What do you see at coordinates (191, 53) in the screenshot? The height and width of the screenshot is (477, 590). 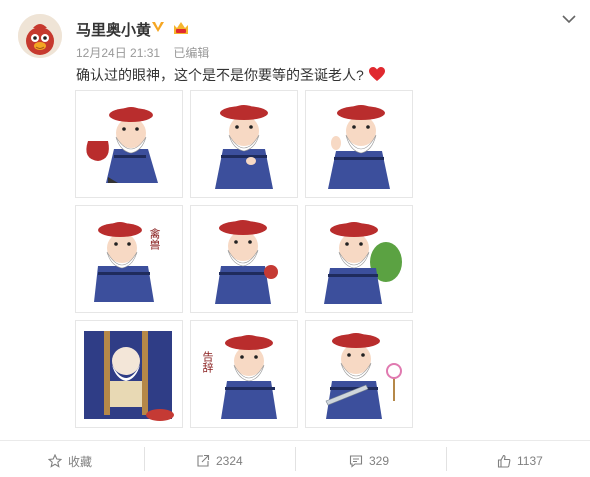 I see `edited-label: 已编辑` at bounding box center [191, 53].